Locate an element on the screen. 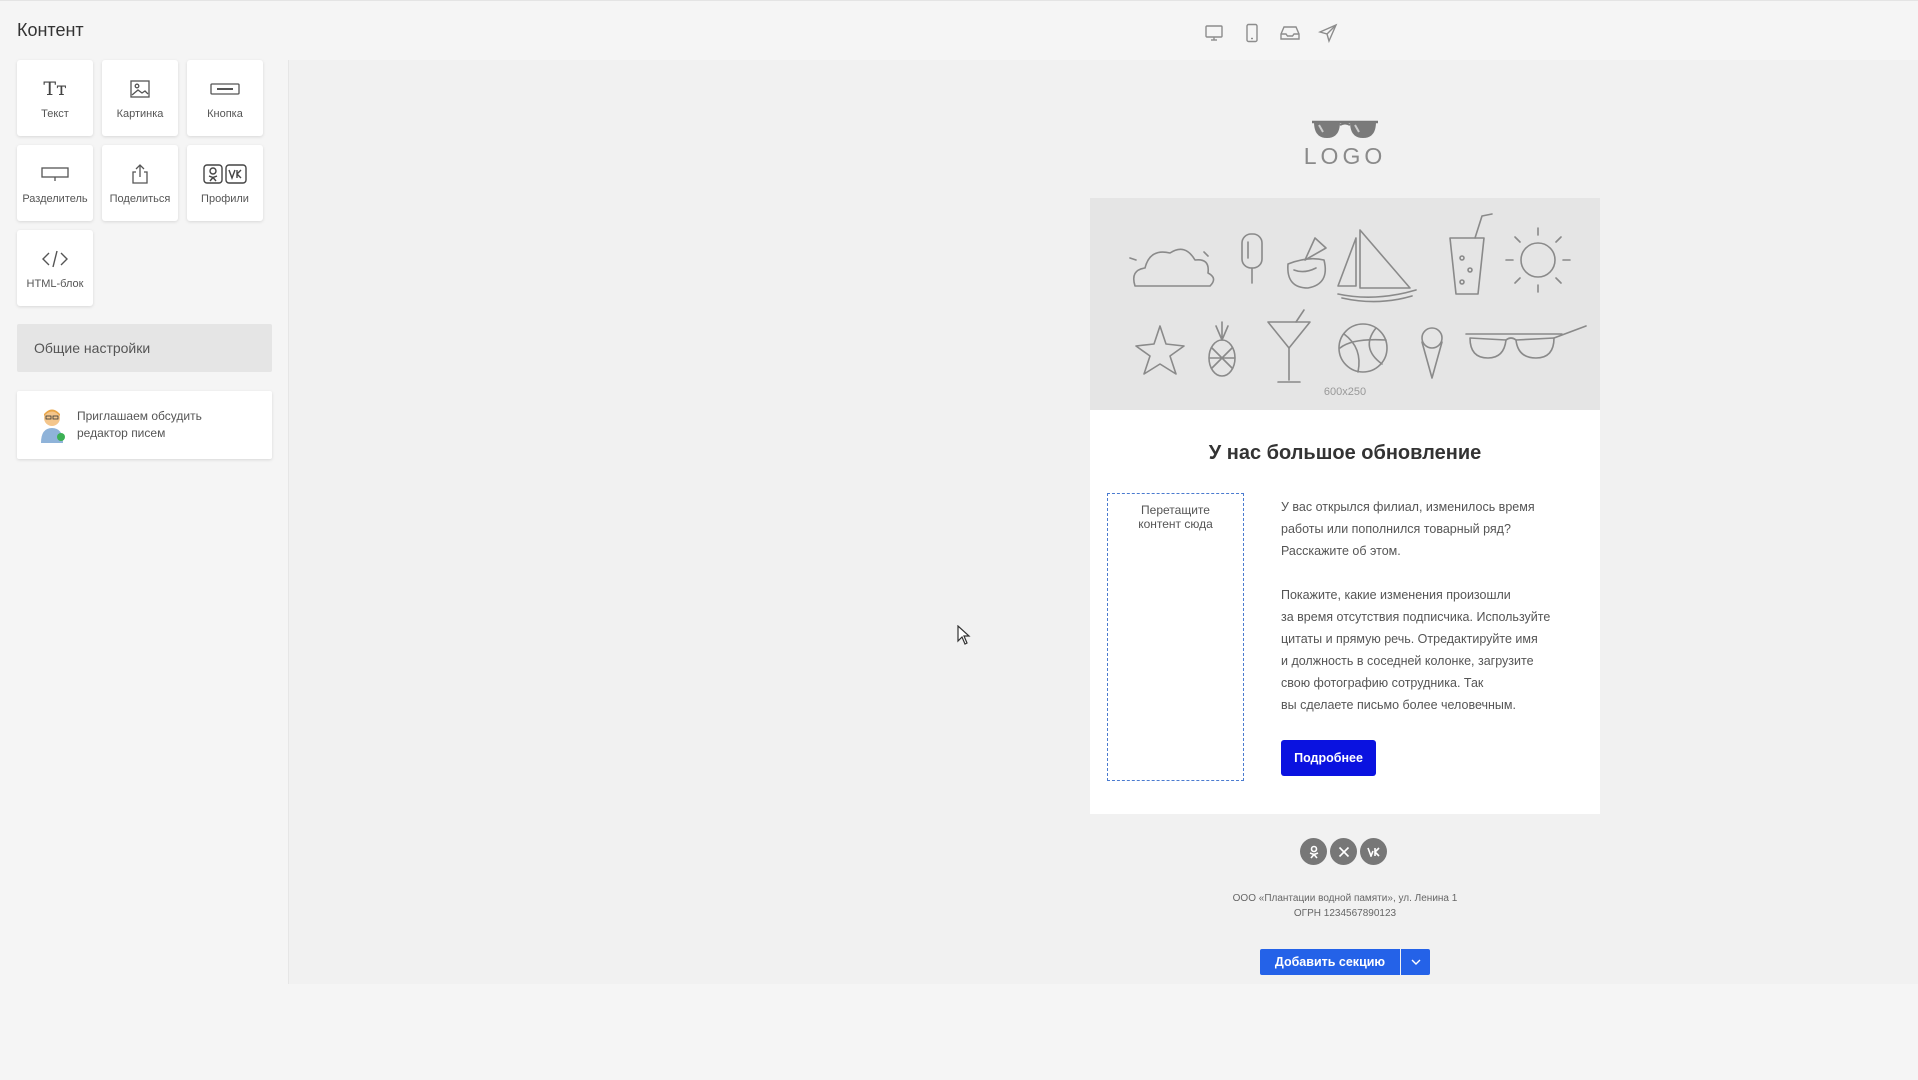  code-icon is located at coordinates (55, 259).